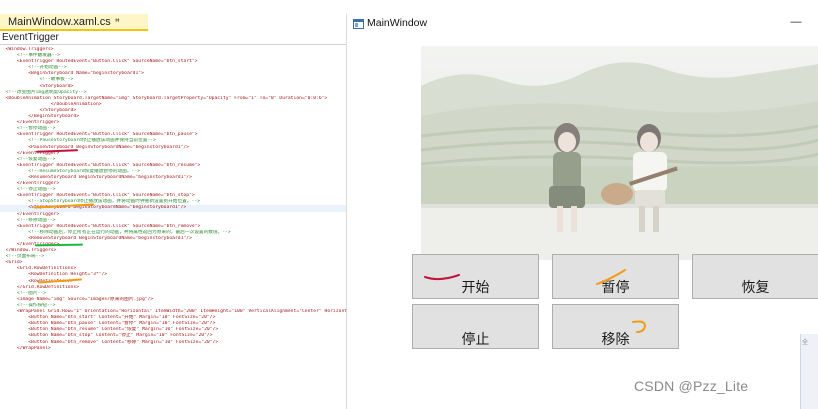 Image resolution: width=818 pixels, height=409 pixels. I want to click on stop-button: 停止, so click(475, 326).